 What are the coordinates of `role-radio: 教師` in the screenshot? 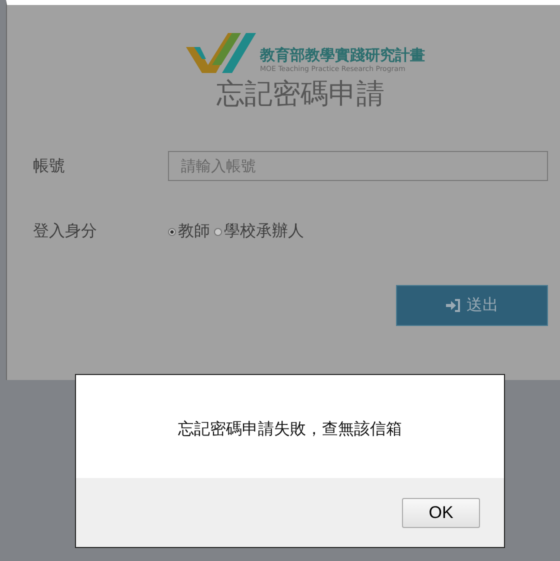 It's located at (189, 231).